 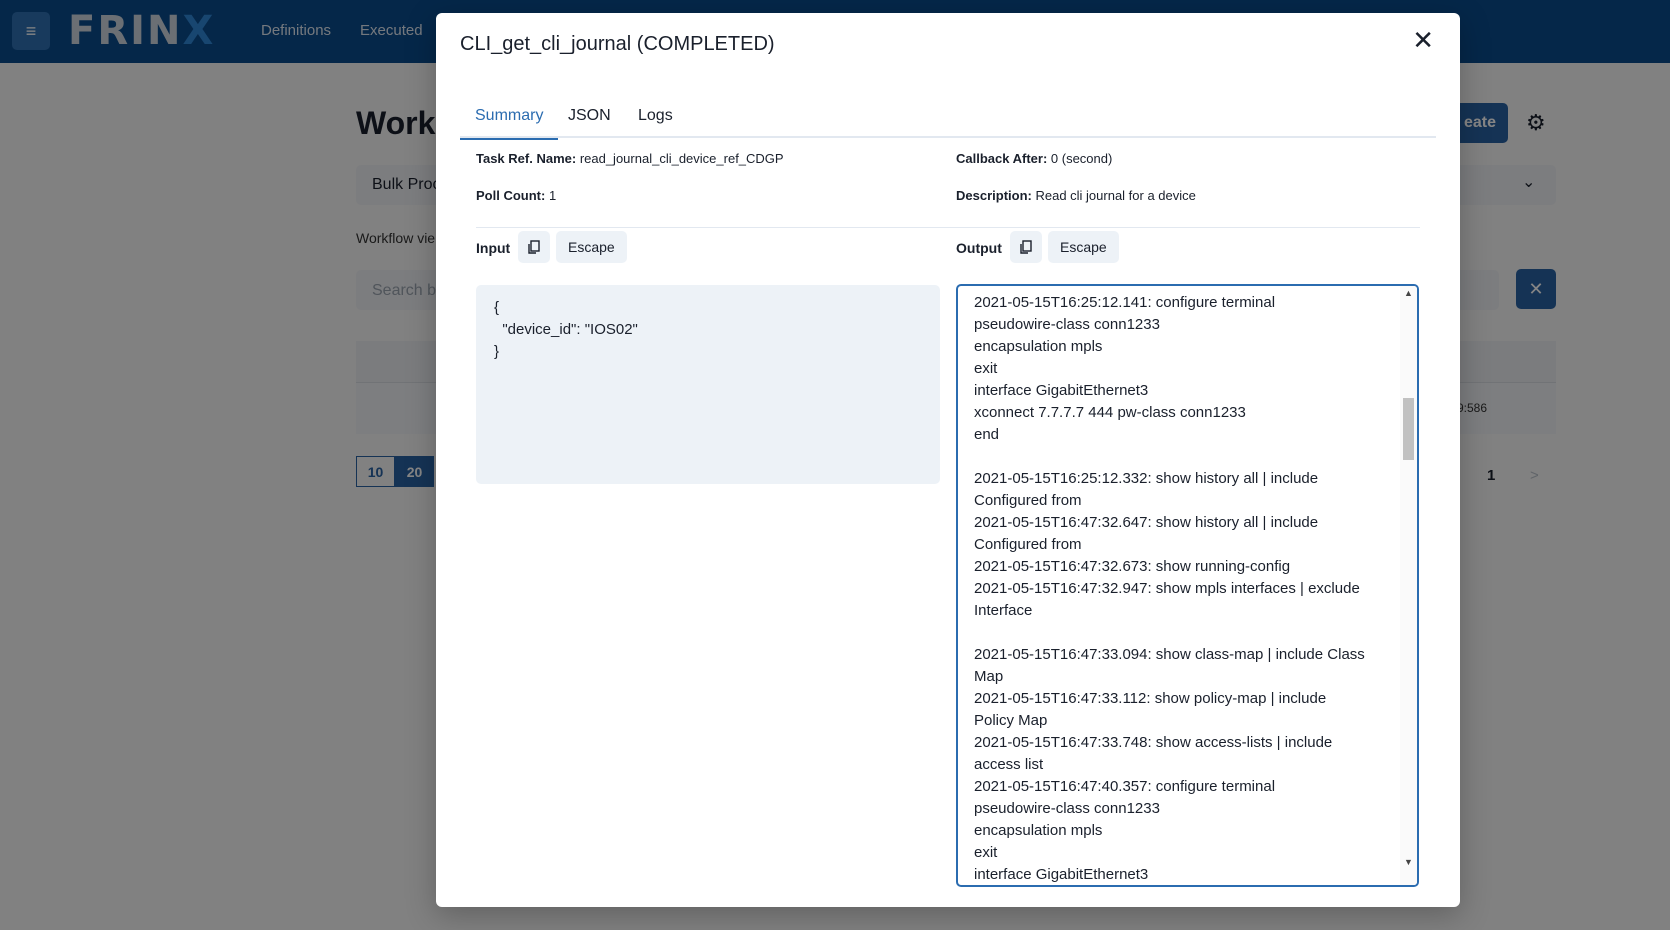 I want to click on scroll-down-icon: ▼, so click(x=1408, y=862).